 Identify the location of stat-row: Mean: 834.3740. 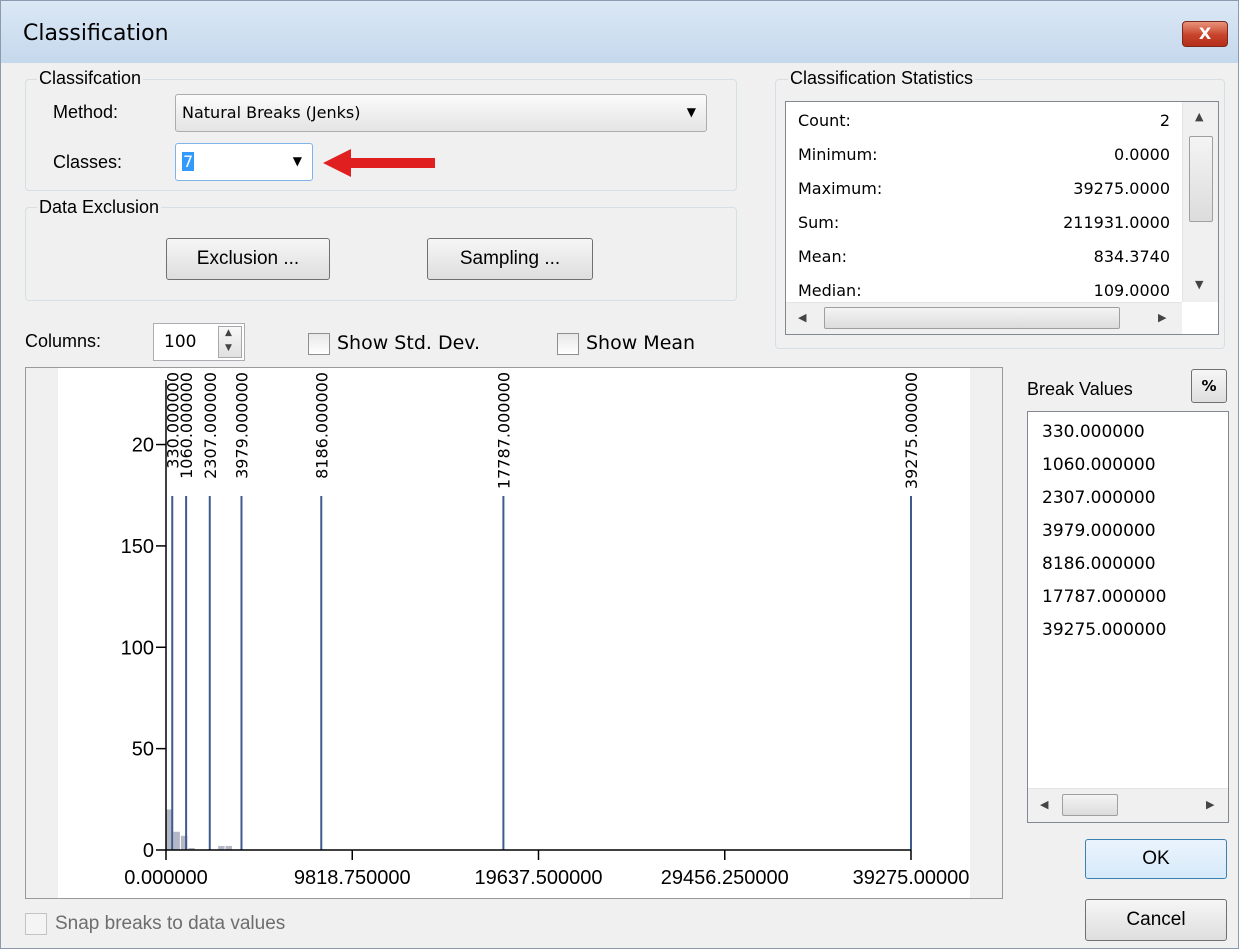
(984, 257).